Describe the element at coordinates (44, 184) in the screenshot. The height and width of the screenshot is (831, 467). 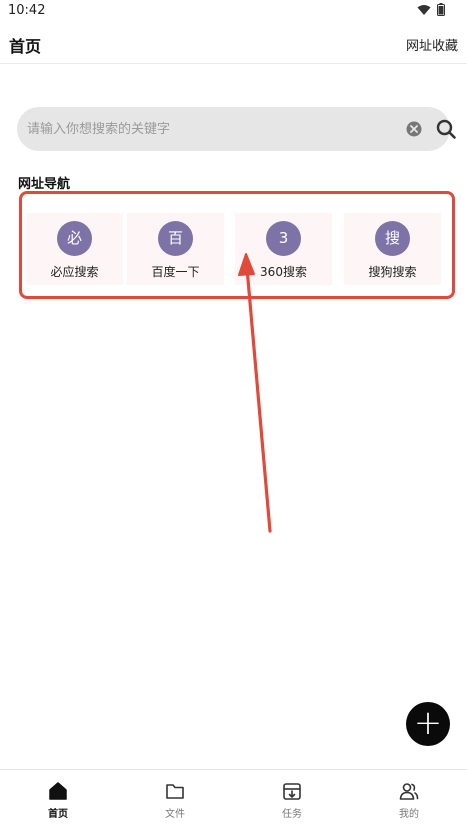
I see `section-title: 网址导航` at that location.